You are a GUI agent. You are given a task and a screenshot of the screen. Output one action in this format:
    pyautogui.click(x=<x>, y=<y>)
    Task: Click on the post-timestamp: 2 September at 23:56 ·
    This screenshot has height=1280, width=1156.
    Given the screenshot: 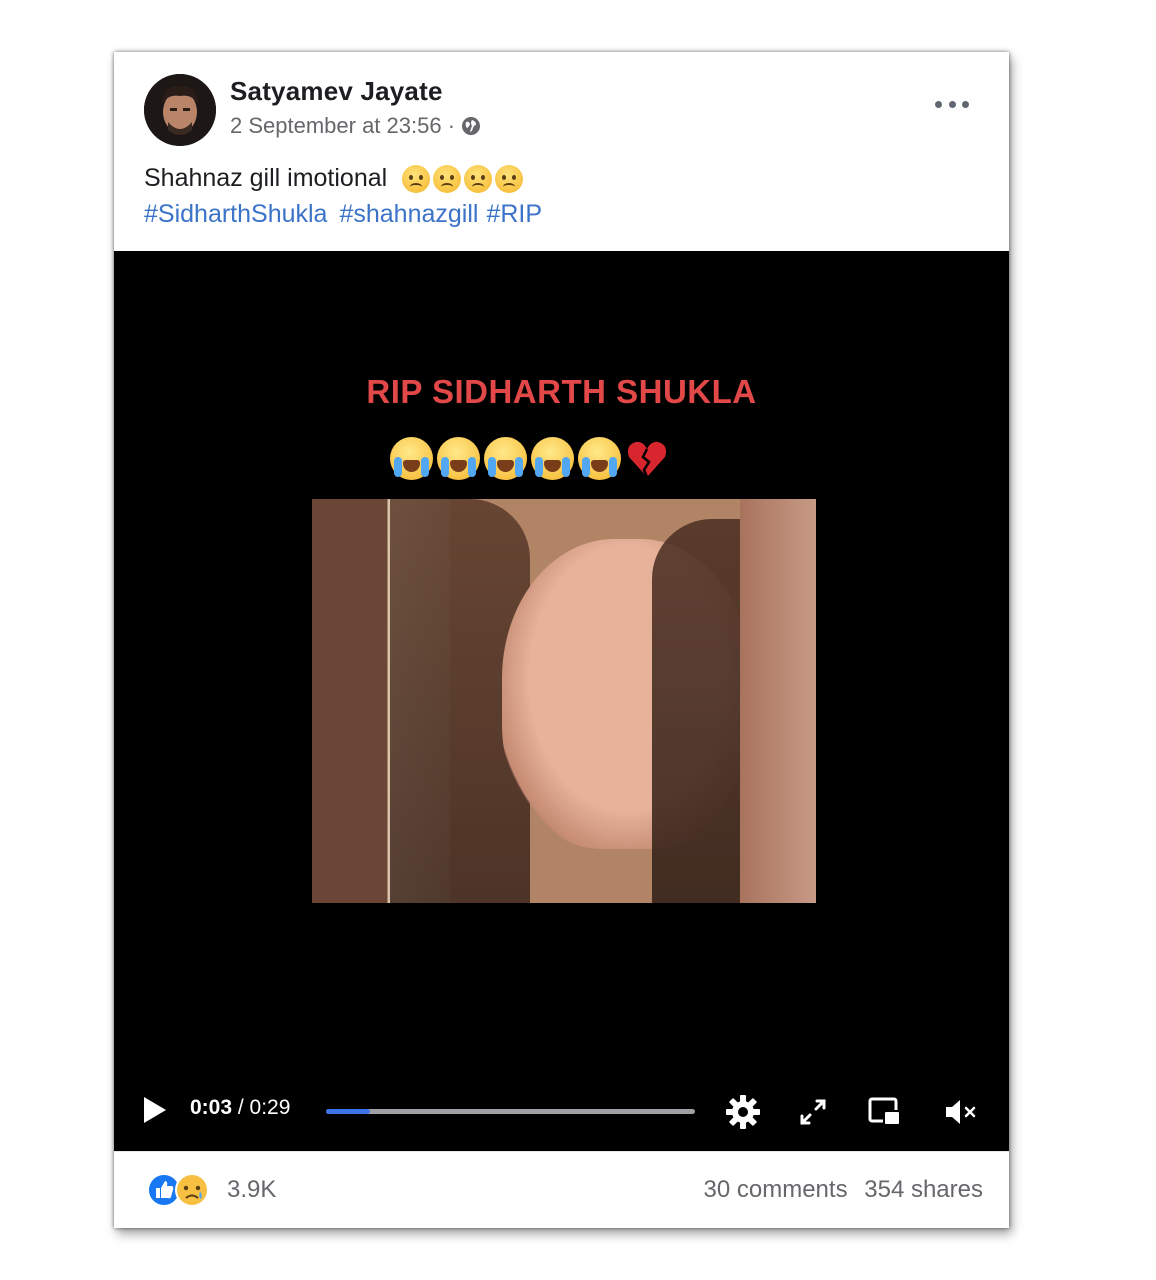 What is the action you would take?
    pyautogui.click(x=342, y=126)
    